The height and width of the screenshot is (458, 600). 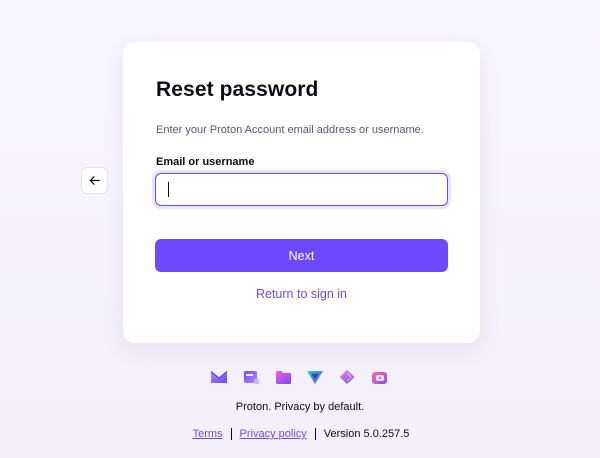 What do you see at coordinates (299, 377) in the screenshot?
I see `proton-apps-row` at bounding box center [299, 377].